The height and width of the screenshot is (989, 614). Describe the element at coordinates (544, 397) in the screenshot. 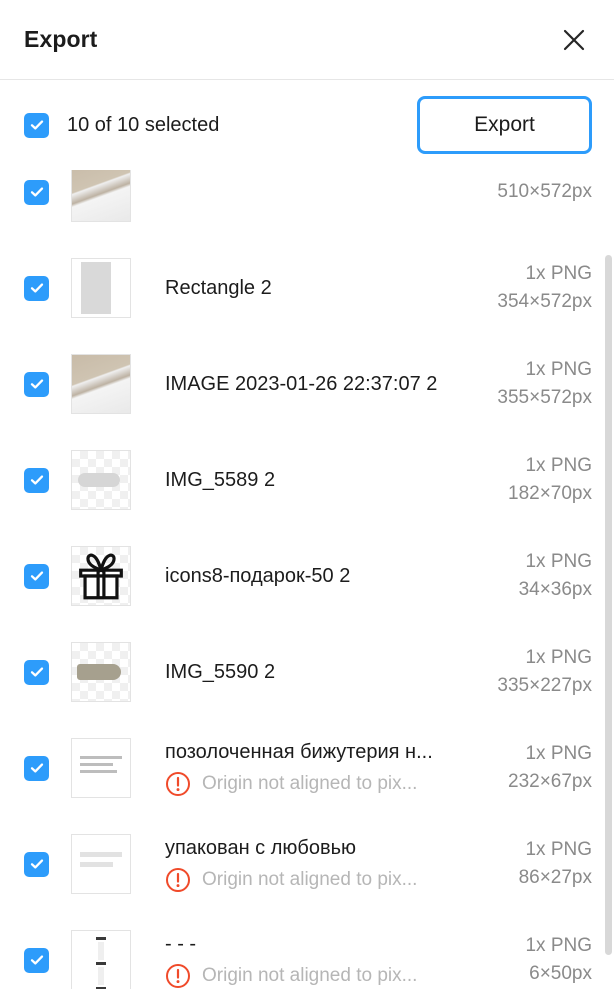

I see `row-dimensions: 355×572px` at that location.